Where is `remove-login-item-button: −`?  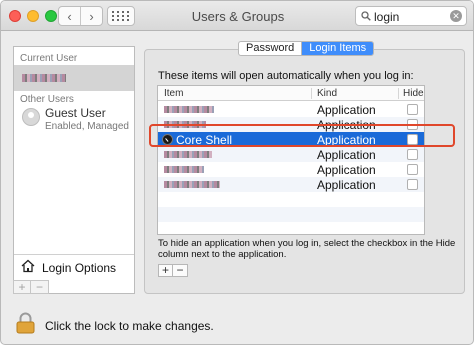 remove-login-item-button: − is located at coordinates (180, 270).